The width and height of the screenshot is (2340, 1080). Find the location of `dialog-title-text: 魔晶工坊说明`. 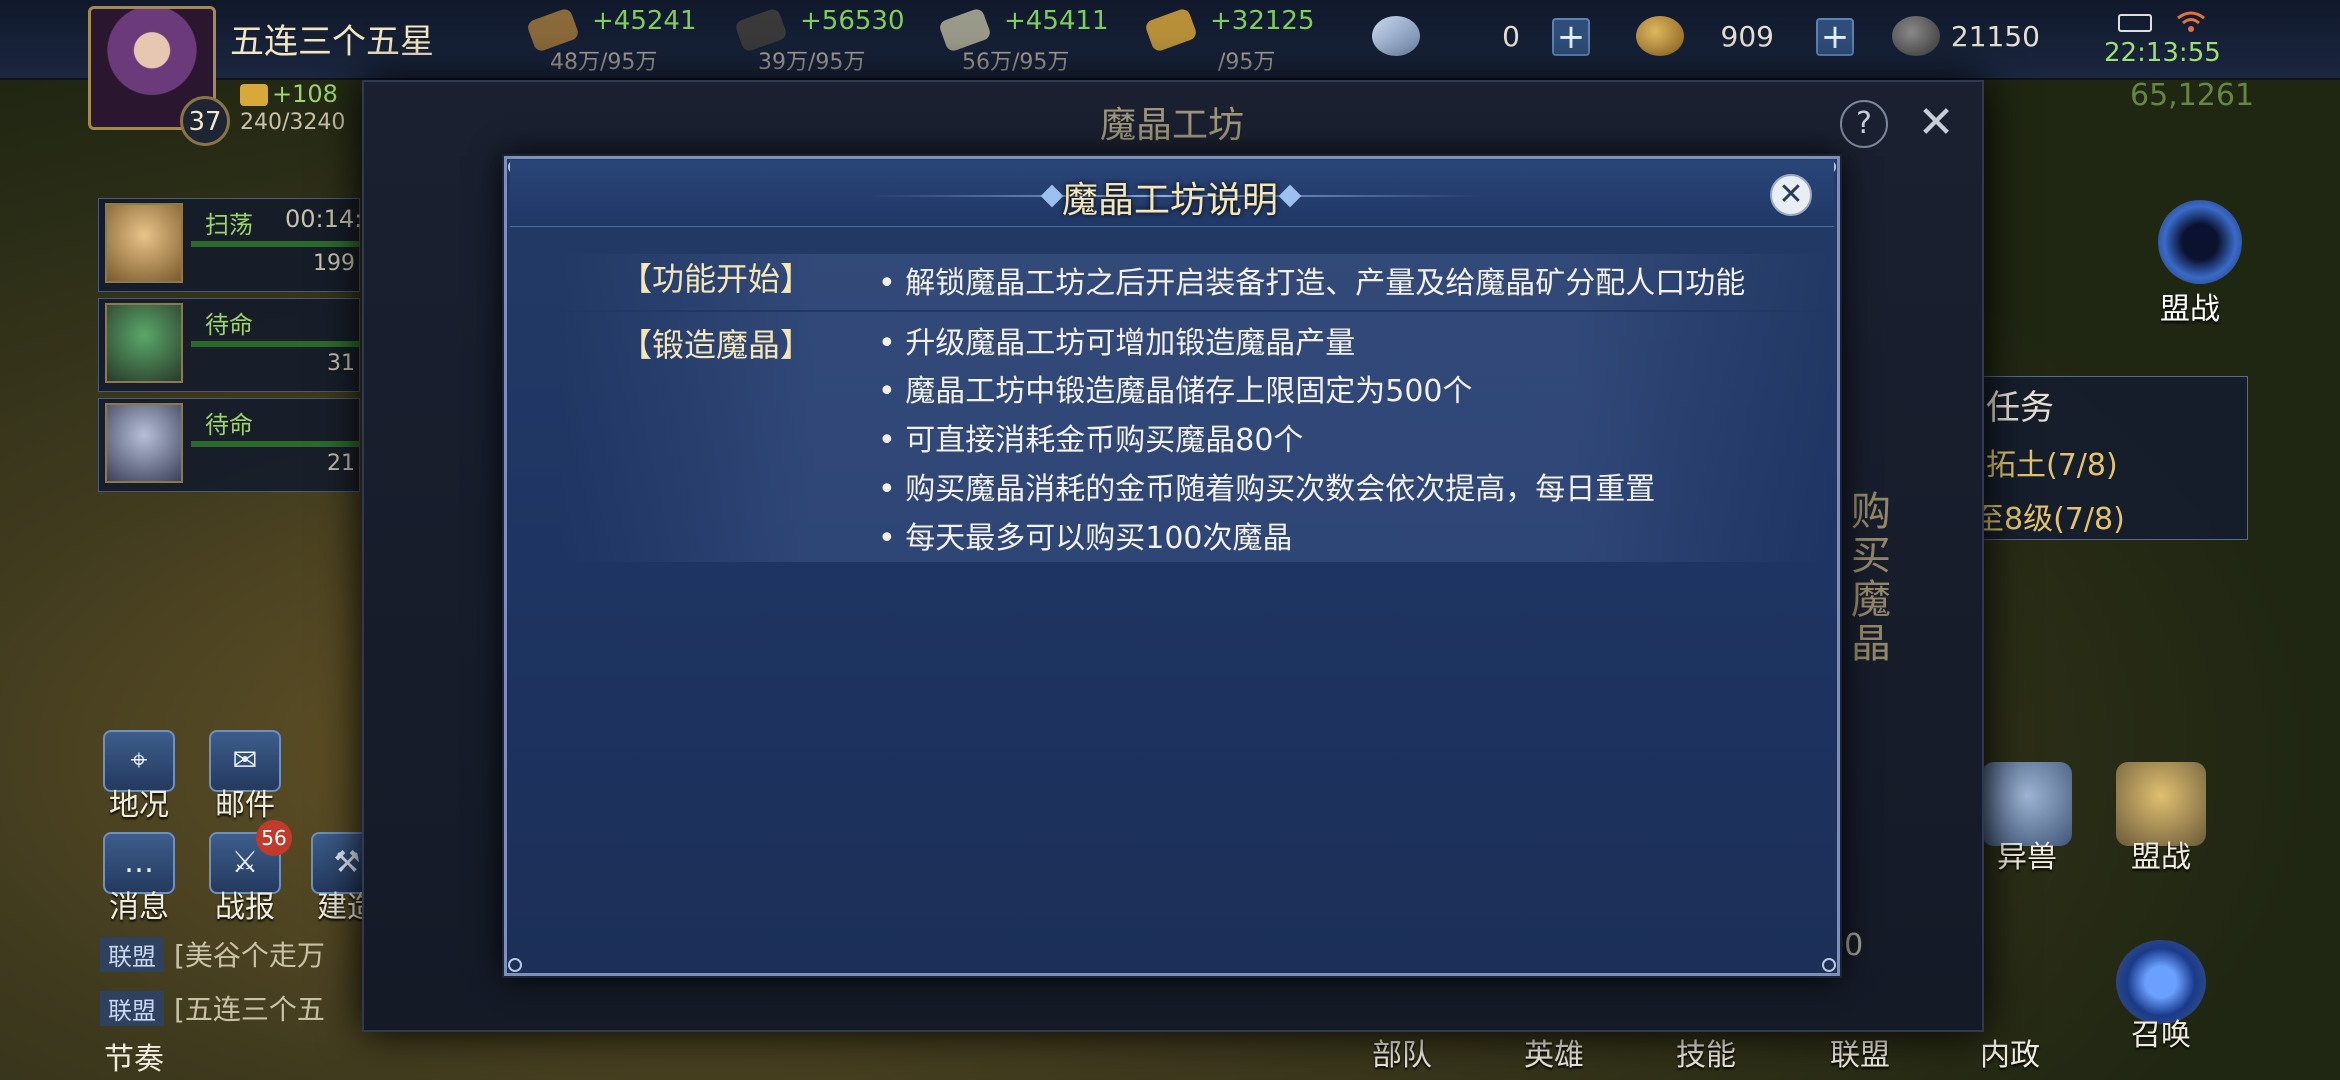

dialog-title-text: 魔晶工坊说明 is located at coordinates (1170, 200).